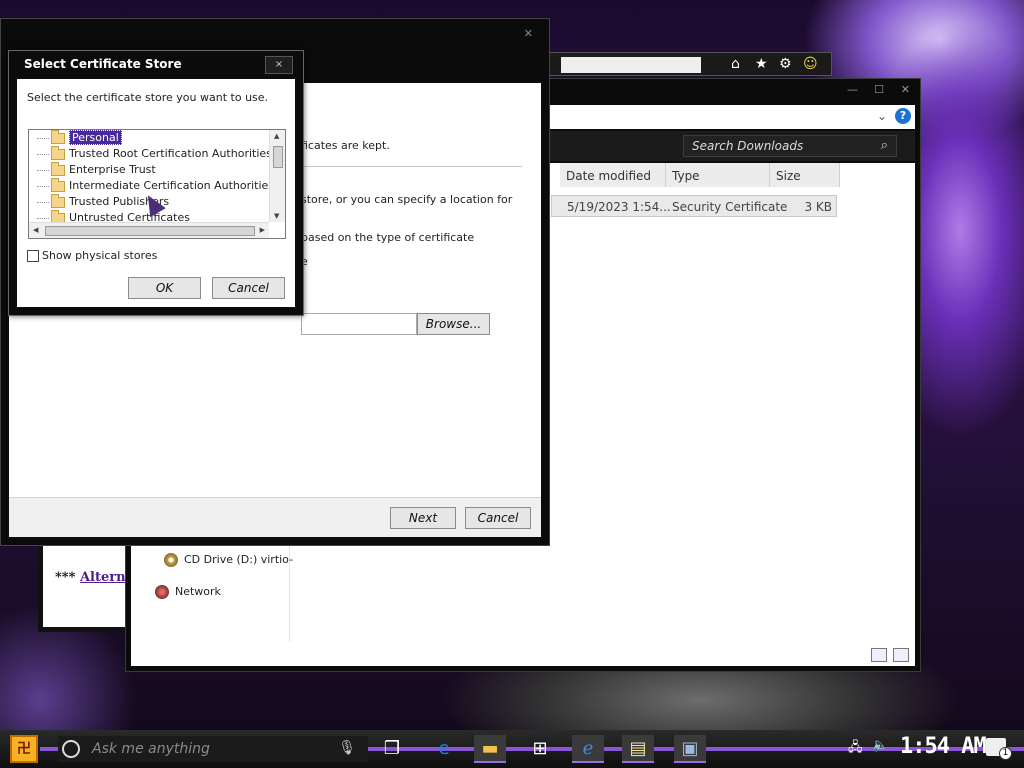 Image resolution: width=1024 pixels, height=768 pixels. I want to click on alternate-link: Altern, so click(103, 577).